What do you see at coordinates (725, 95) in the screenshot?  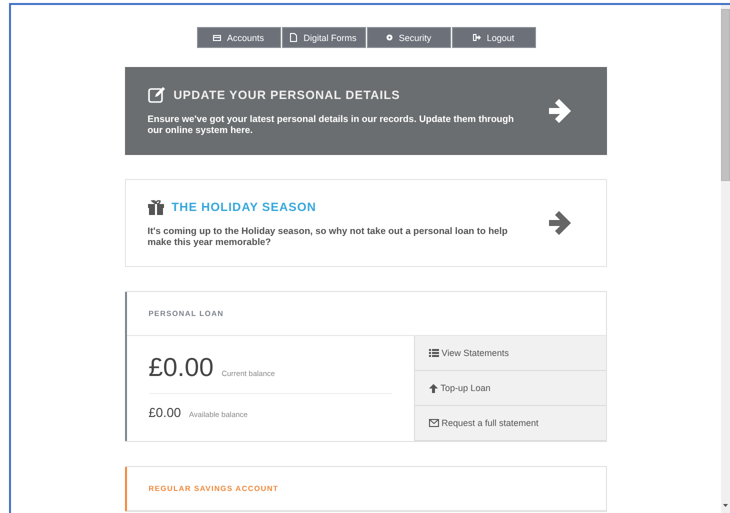 I see `scrollbar-thumb` at bounding box center [725, 95].